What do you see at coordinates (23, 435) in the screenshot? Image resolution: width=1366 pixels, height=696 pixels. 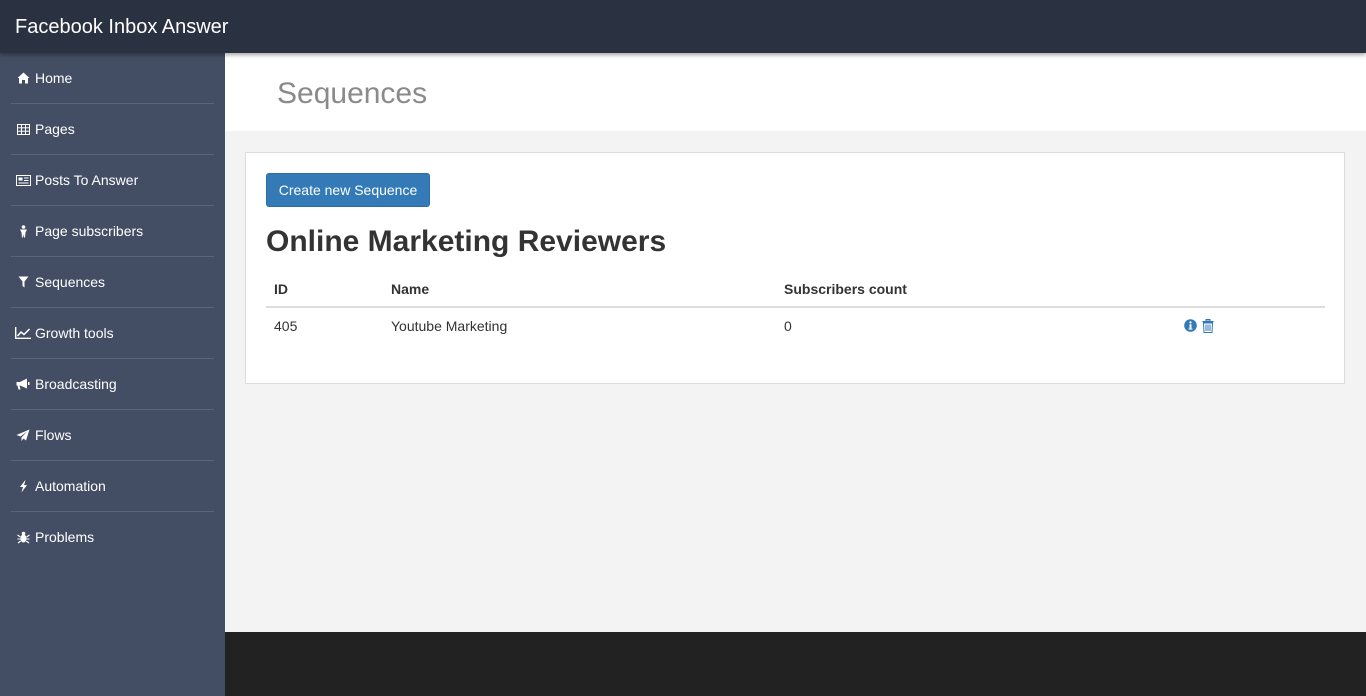 I see `paper-plane-icon` at bounding box center [23, 435].